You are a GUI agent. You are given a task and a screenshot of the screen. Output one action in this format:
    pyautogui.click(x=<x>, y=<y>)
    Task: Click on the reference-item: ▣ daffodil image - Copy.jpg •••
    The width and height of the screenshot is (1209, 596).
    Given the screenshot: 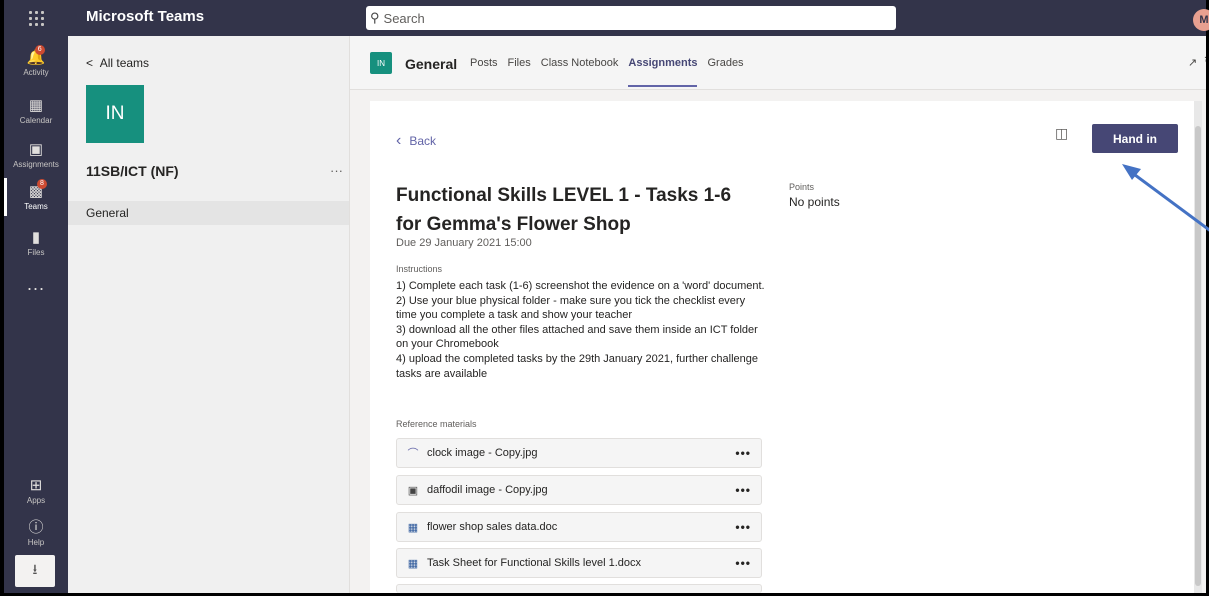 What is the action you would take?
    pyautogui.click(x=579, y=490)
    